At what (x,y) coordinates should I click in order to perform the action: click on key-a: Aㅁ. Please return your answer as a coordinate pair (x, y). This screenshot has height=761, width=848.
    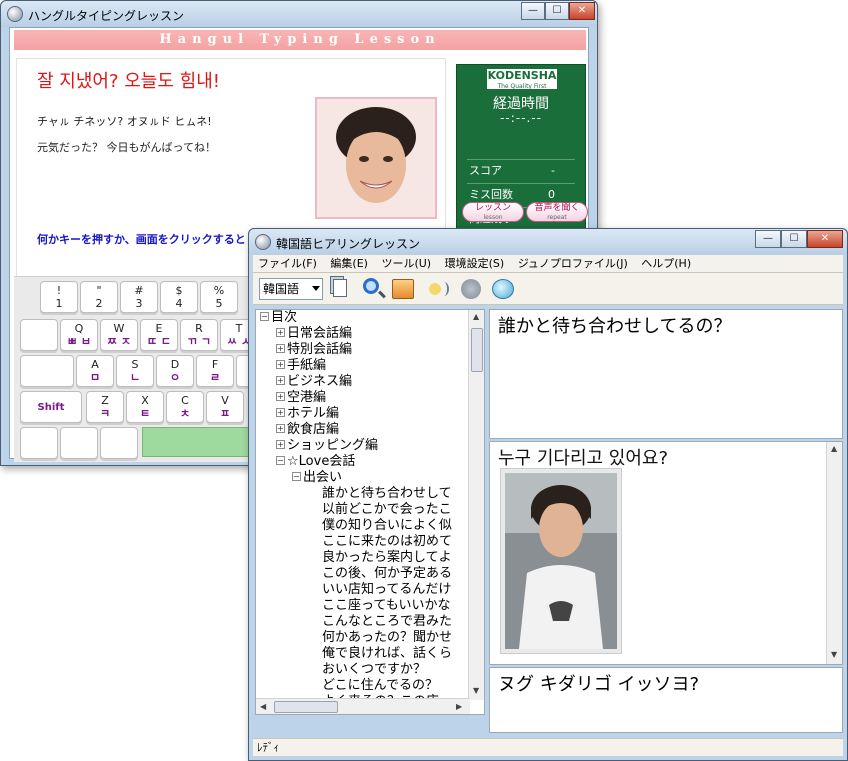
    Looking at the image, I should click on (95, 371).